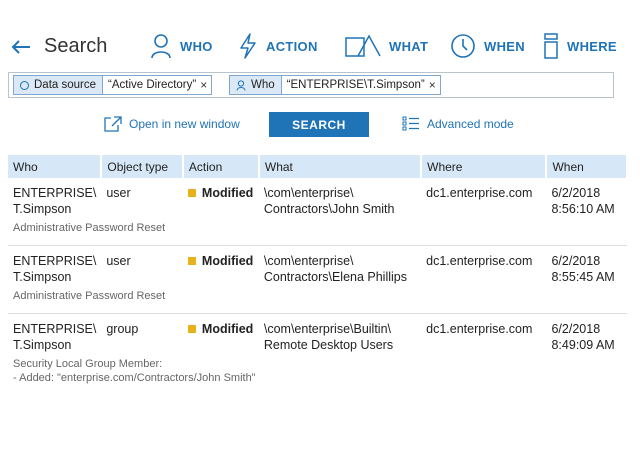 Image resolution: width=640 pixels, height=450 pixels. What do you see at coordinates (113, 124) in the screenshot?
I see `external-link-icon` at bounding box center [113, 124].